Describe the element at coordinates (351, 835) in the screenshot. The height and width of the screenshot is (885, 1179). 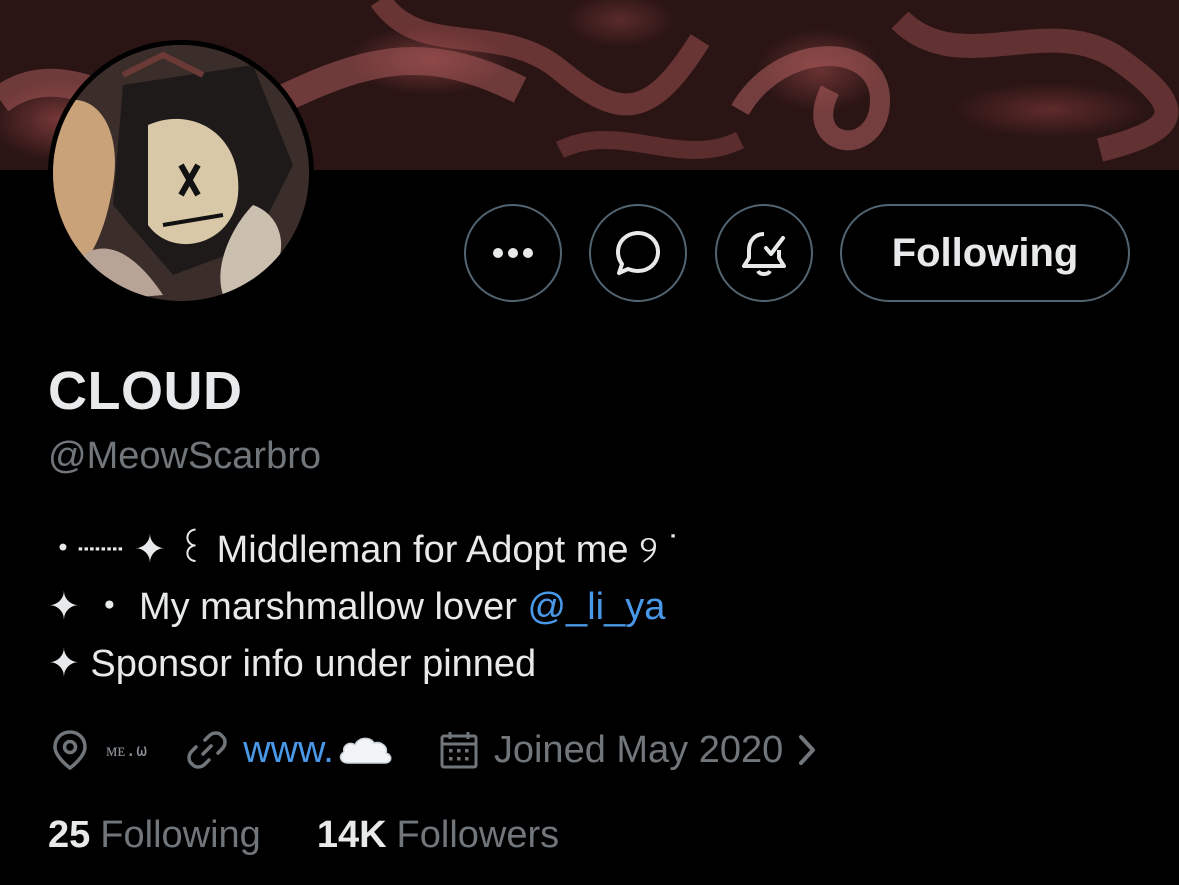
I see `followers-count: 14K` at that location.